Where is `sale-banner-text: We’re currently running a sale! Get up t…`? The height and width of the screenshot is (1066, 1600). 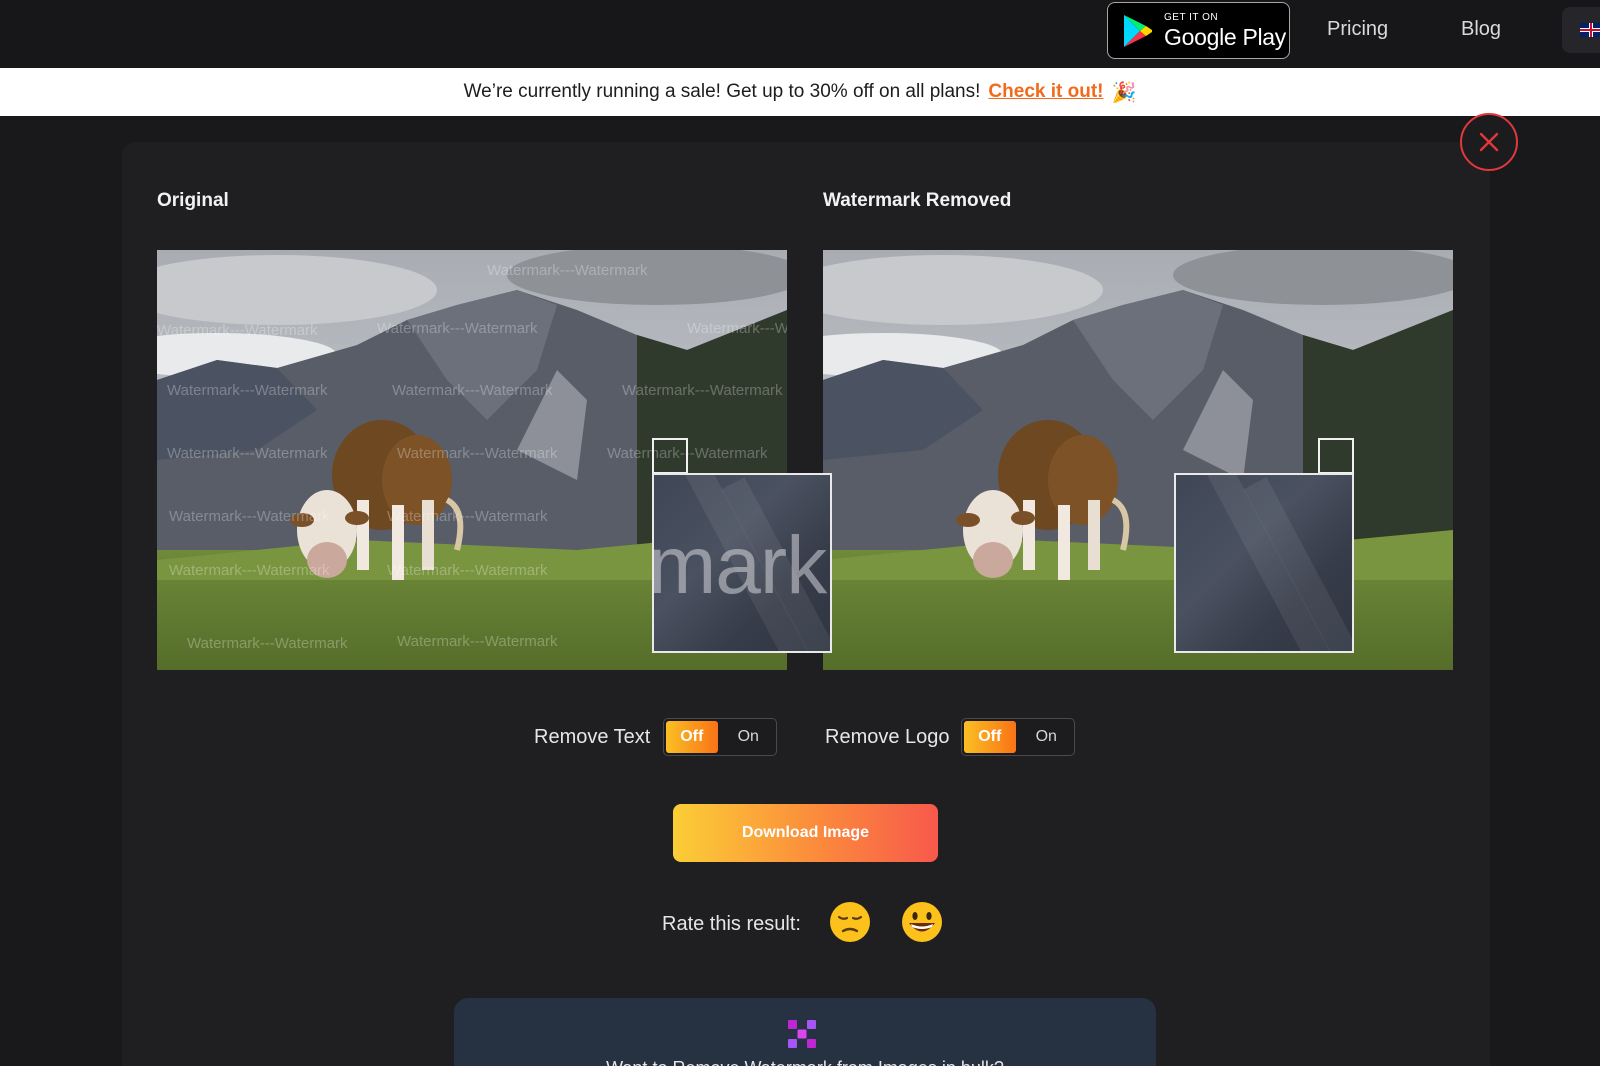 sale-banner-text: We’re currently running a sale! Get up t… is located at coordinates (722, 91).